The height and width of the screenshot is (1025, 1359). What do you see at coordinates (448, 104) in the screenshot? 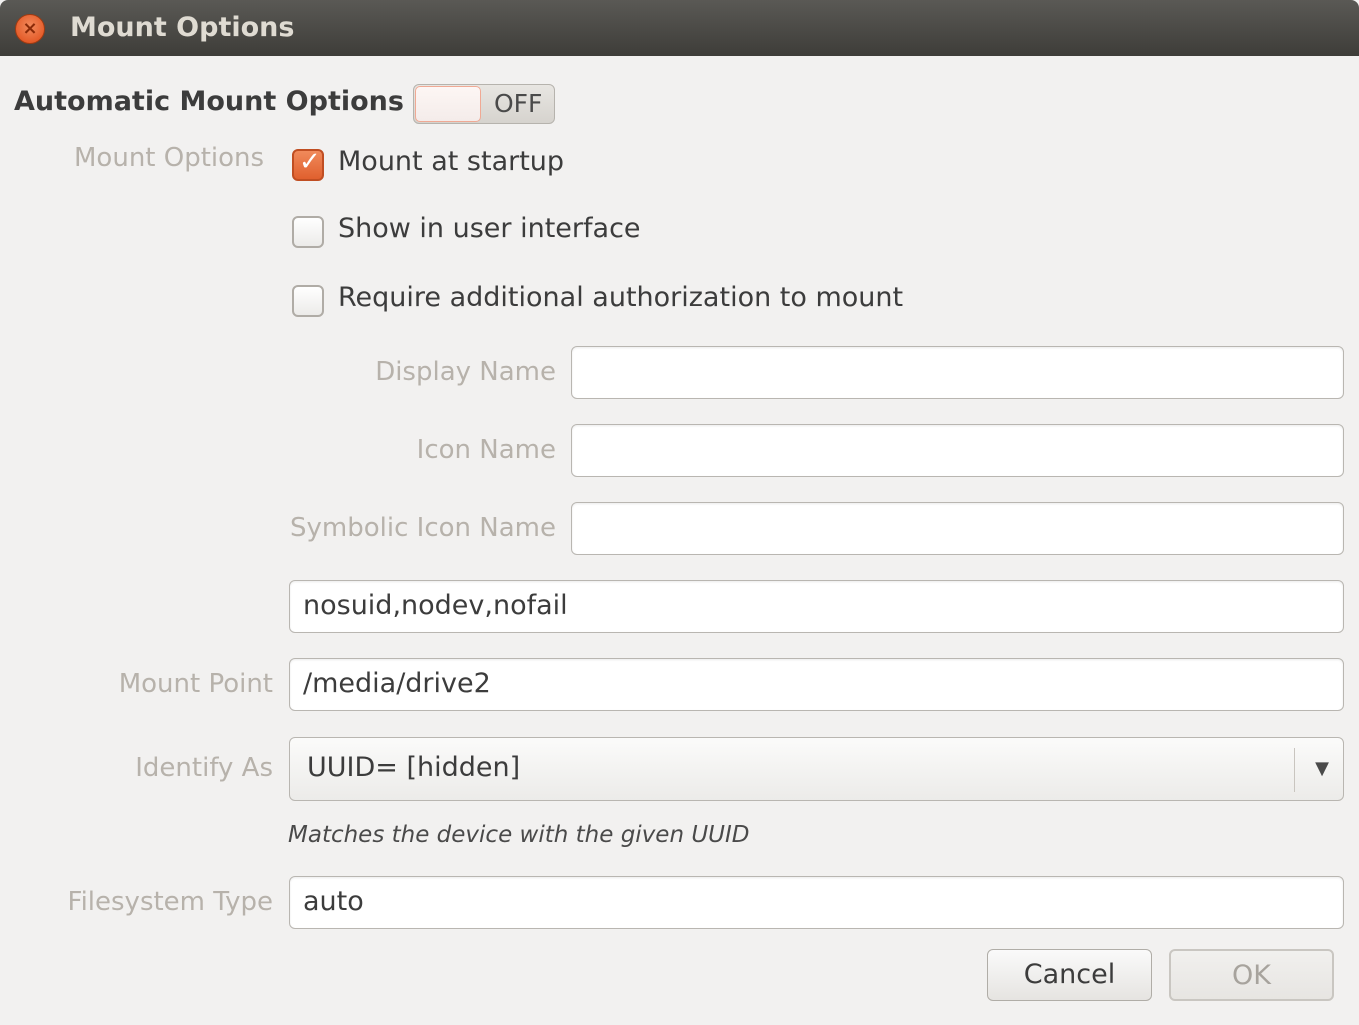
I see `switch-knob` at bounding box center [448, 104].